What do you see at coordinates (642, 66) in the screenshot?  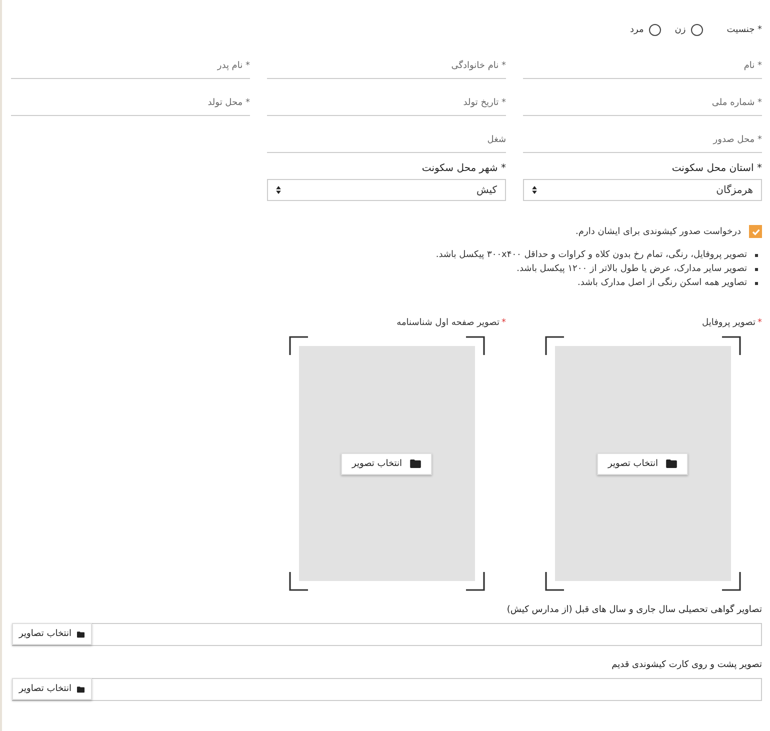 I see `text-field: * نام` at bounding box center [642, 66].